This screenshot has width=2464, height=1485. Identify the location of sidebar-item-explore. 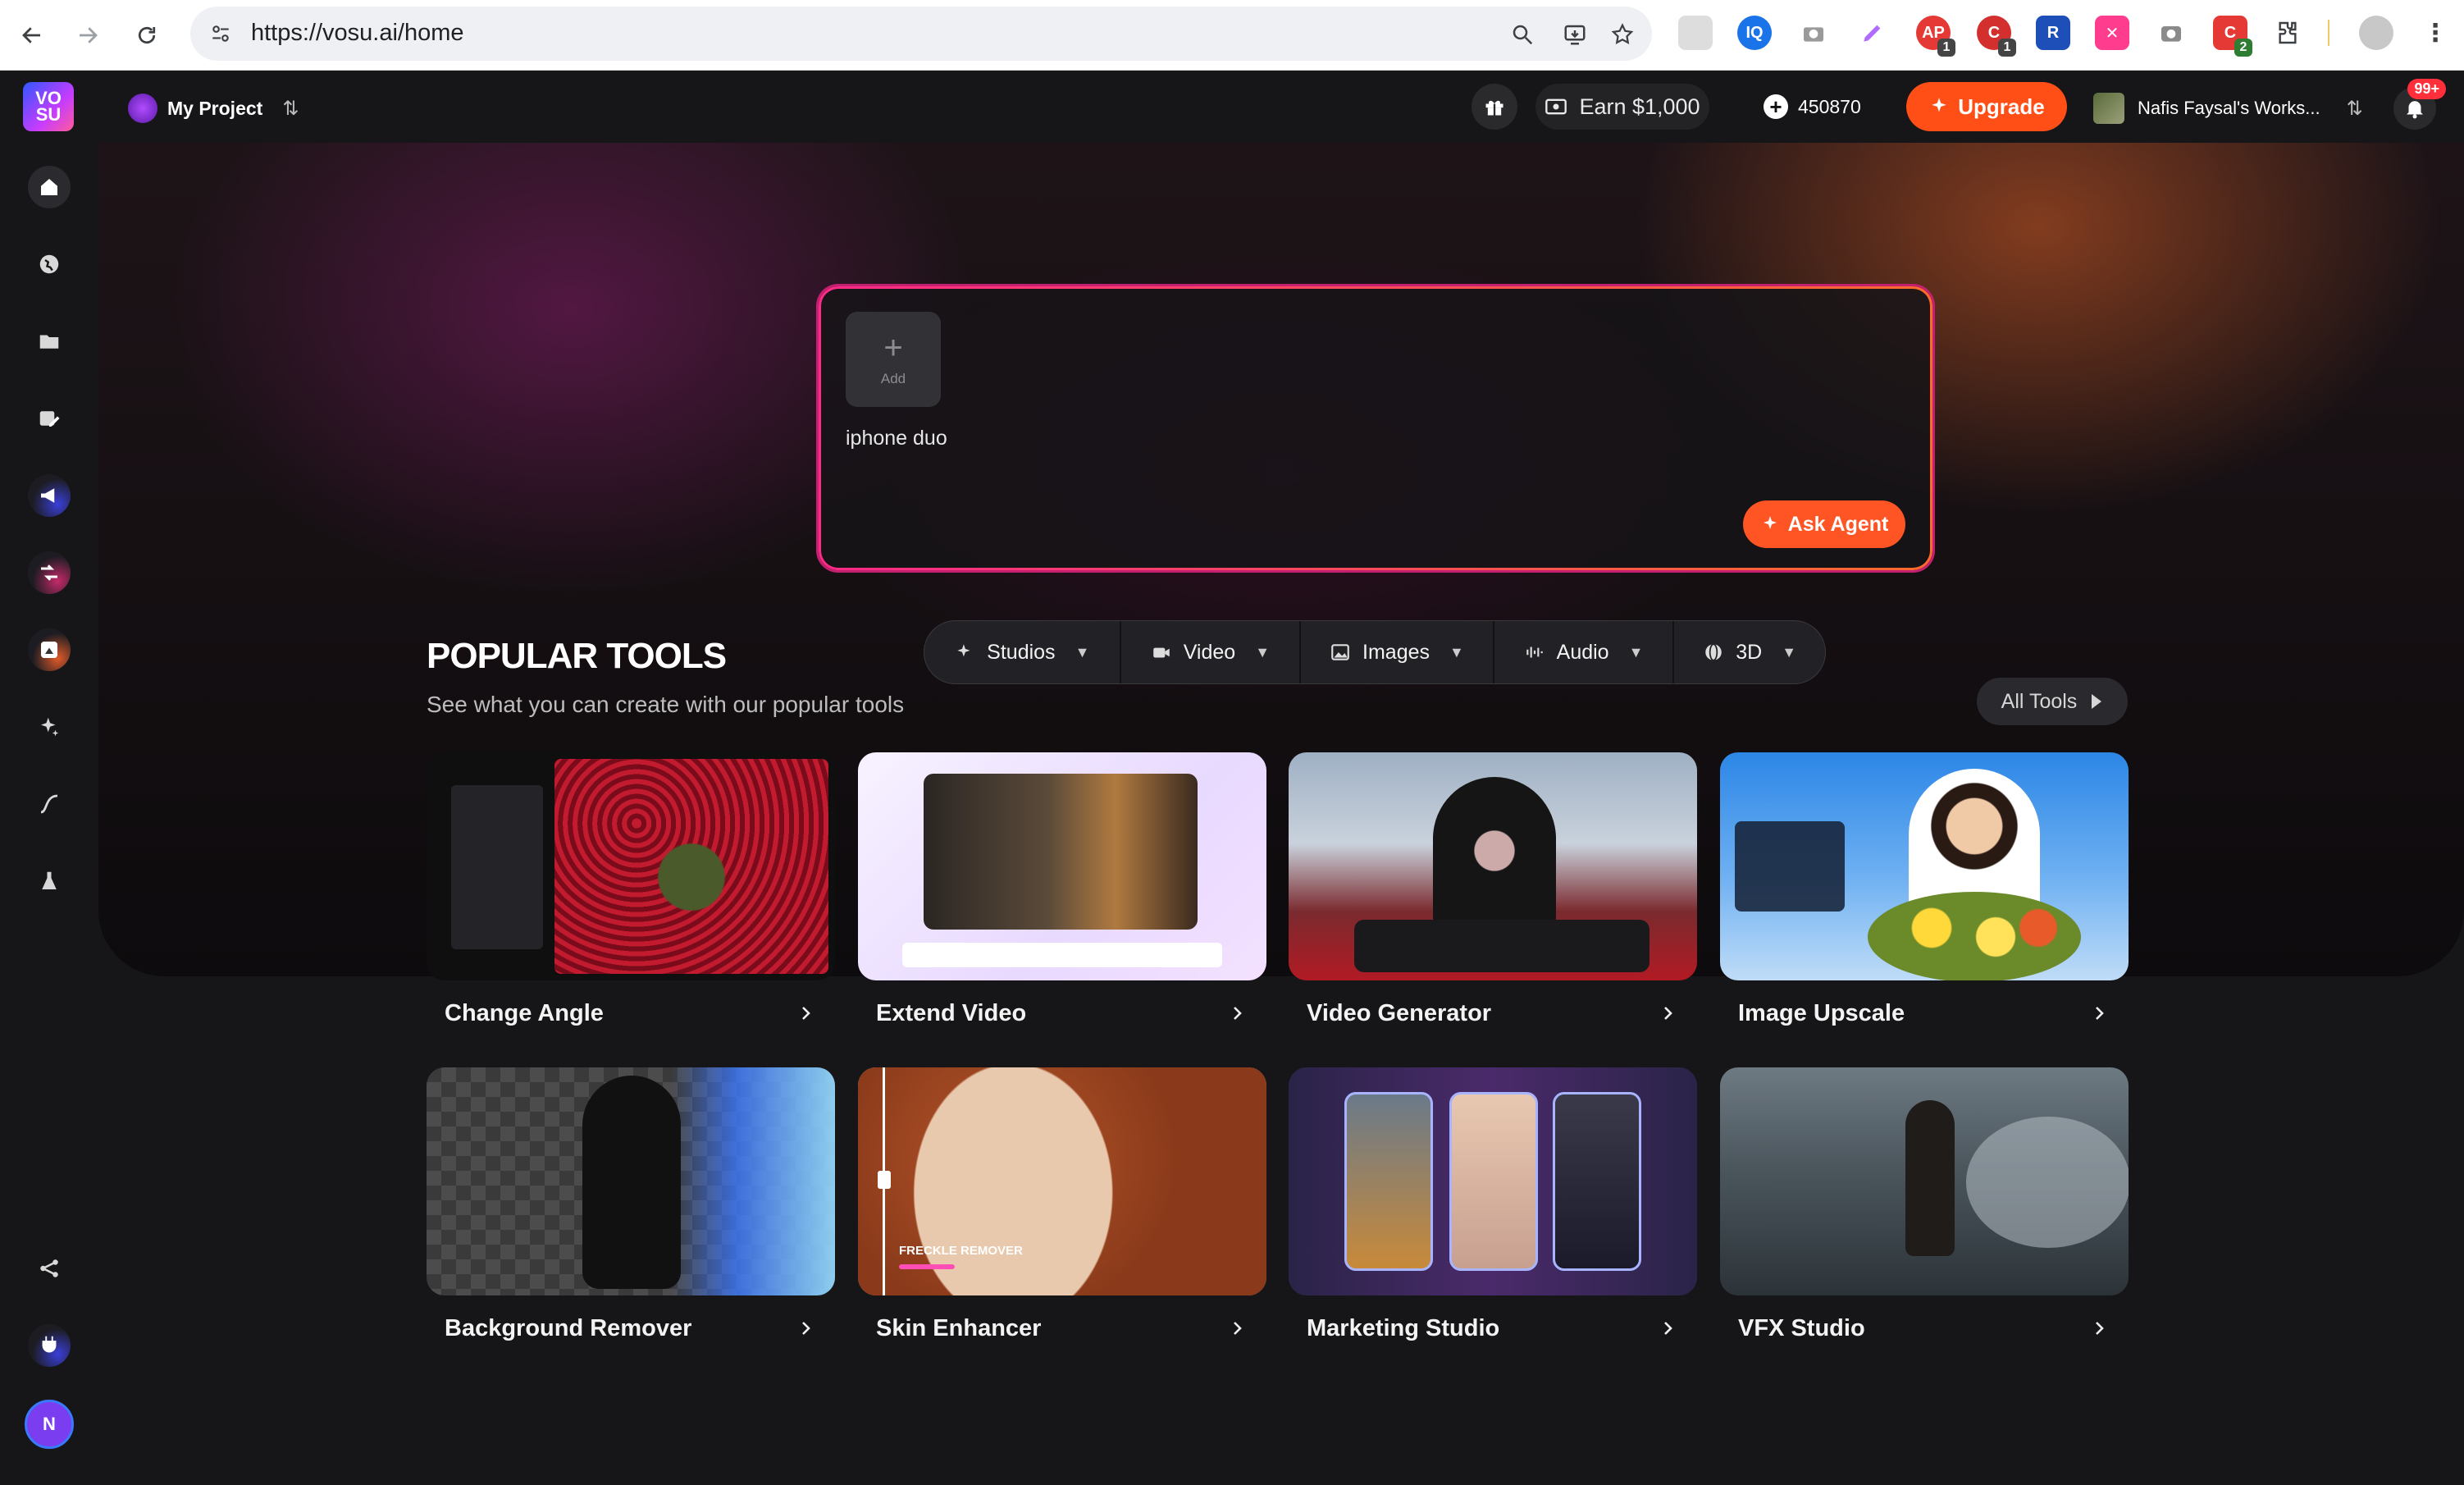
(49, 264).